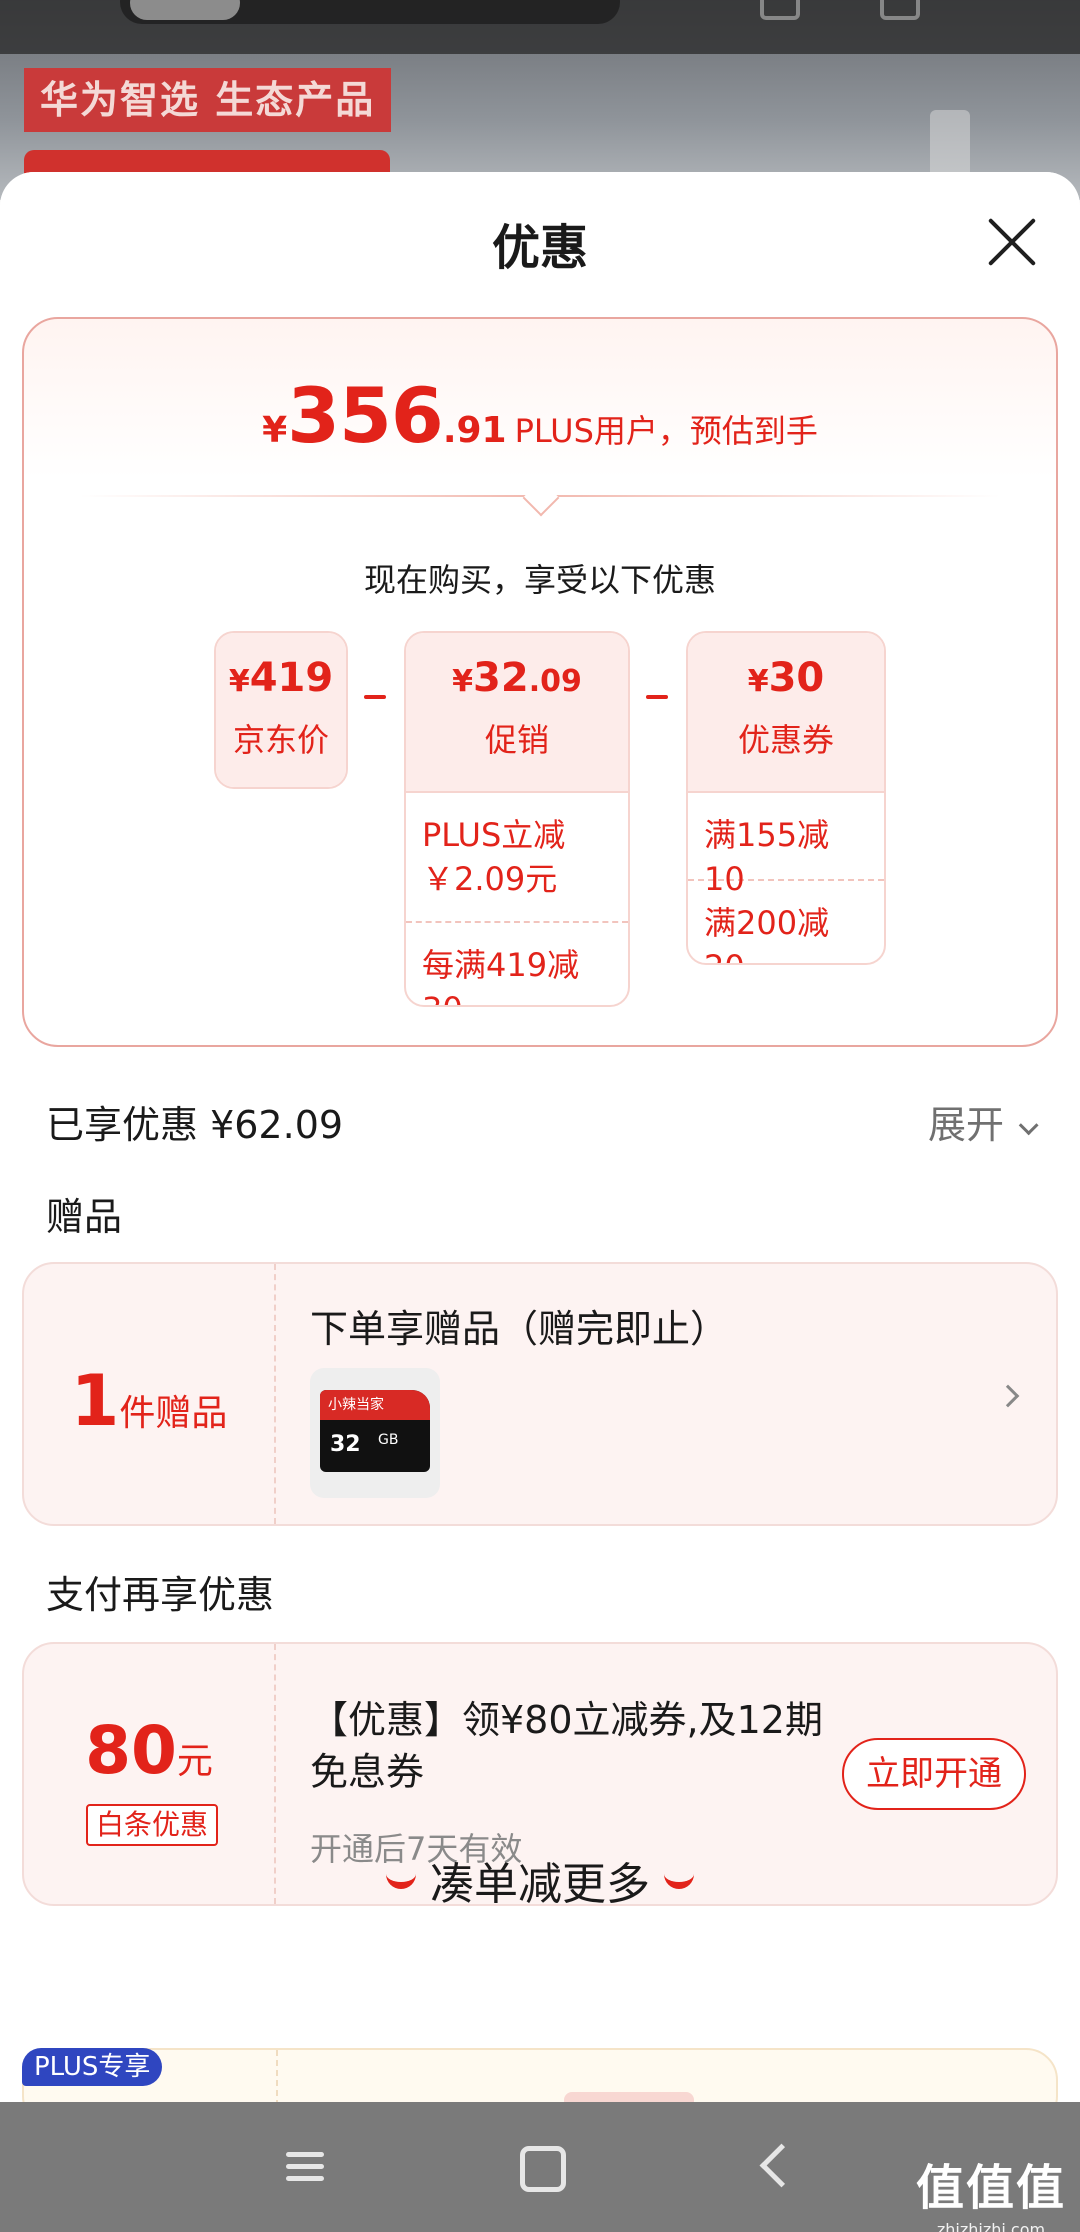 This screenshot has height=2232, width=1080. Describe the element at coordinates (185, 10) in the screenshot. I see `background-tab-pill` at that location.